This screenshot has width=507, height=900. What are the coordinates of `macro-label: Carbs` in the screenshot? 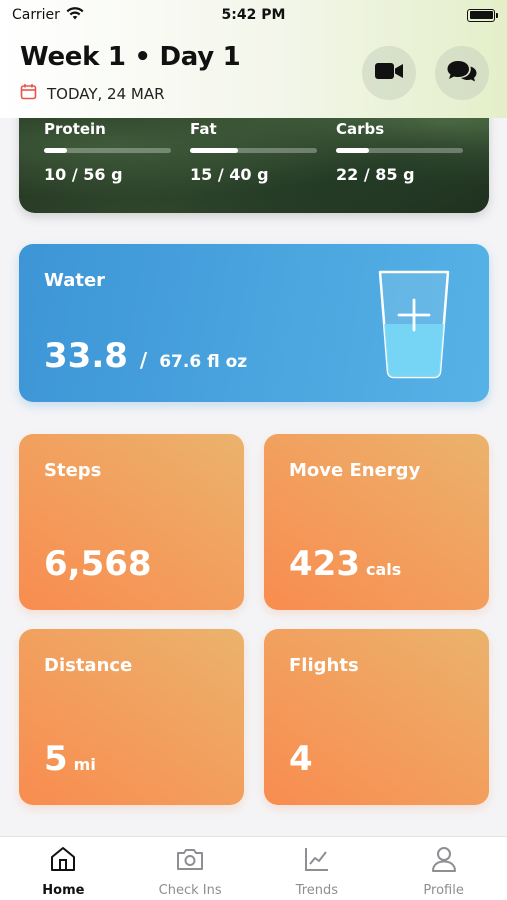 It's located at (360, 129).